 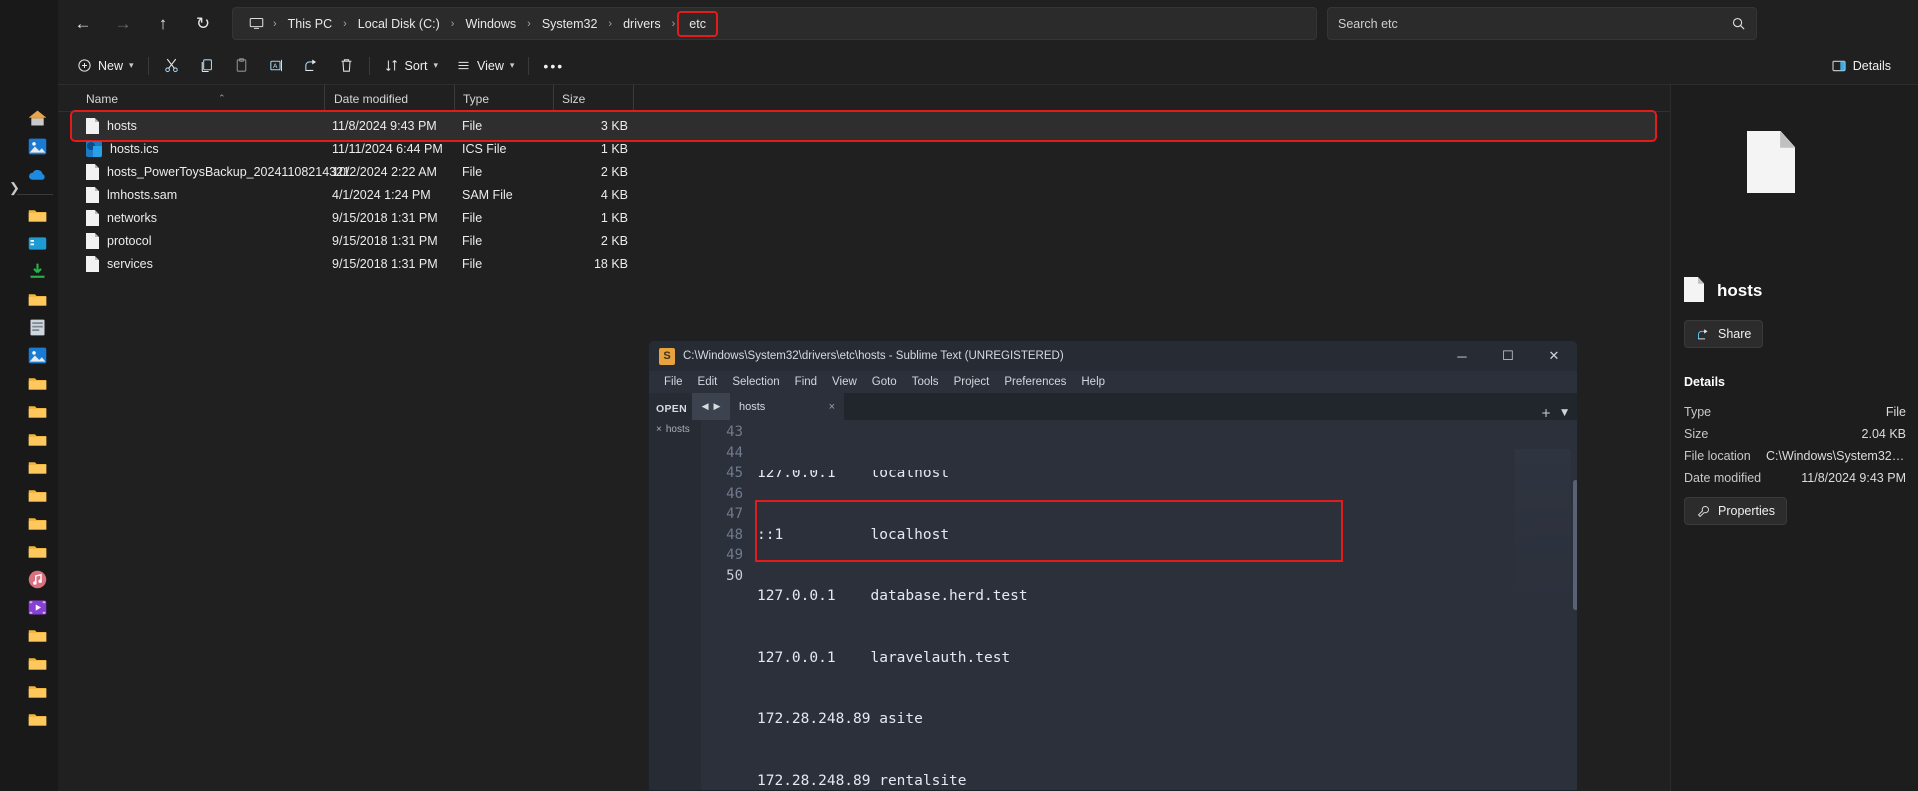 What do you see at coordinates (755, 382) in the screenshot?
I see `menu-item-selection: Selection` at bounding box center [755, 382].